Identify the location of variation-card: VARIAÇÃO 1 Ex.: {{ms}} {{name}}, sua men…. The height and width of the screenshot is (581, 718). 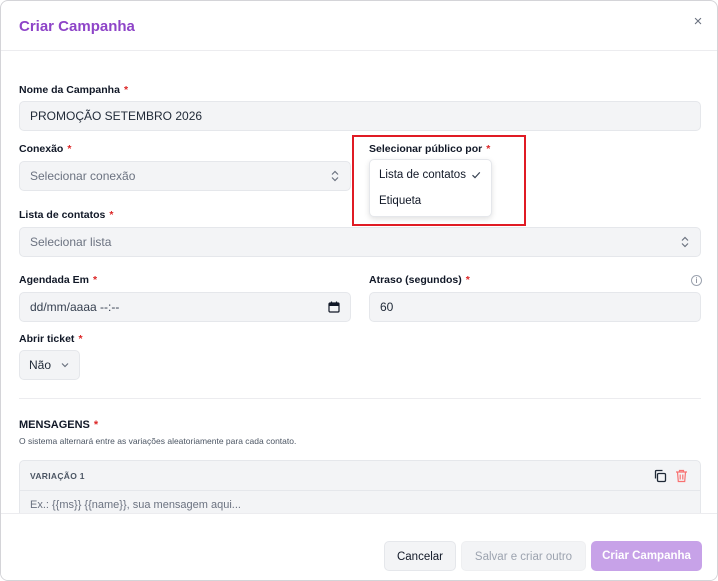
(360, 490).